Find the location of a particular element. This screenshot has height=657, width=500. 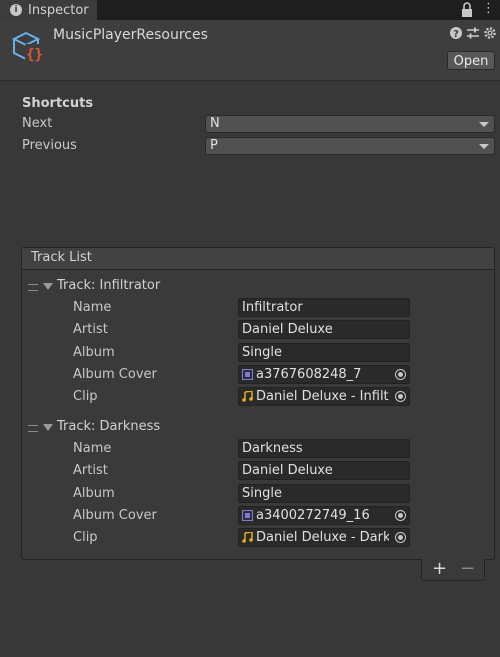

album-cover-field: a3767608248_7 is located at coordinates (324, 374).